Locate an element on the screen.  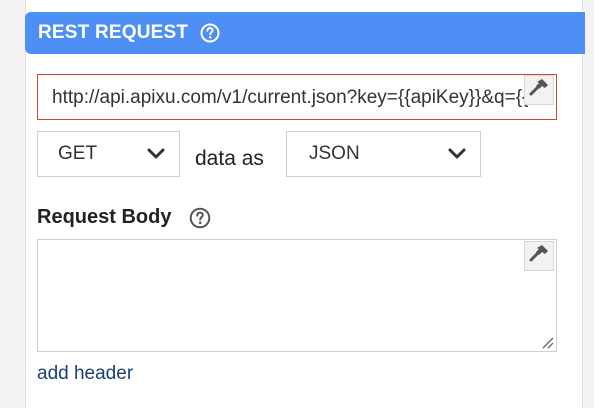
body-edit-button is located at coordinates (539, 256).